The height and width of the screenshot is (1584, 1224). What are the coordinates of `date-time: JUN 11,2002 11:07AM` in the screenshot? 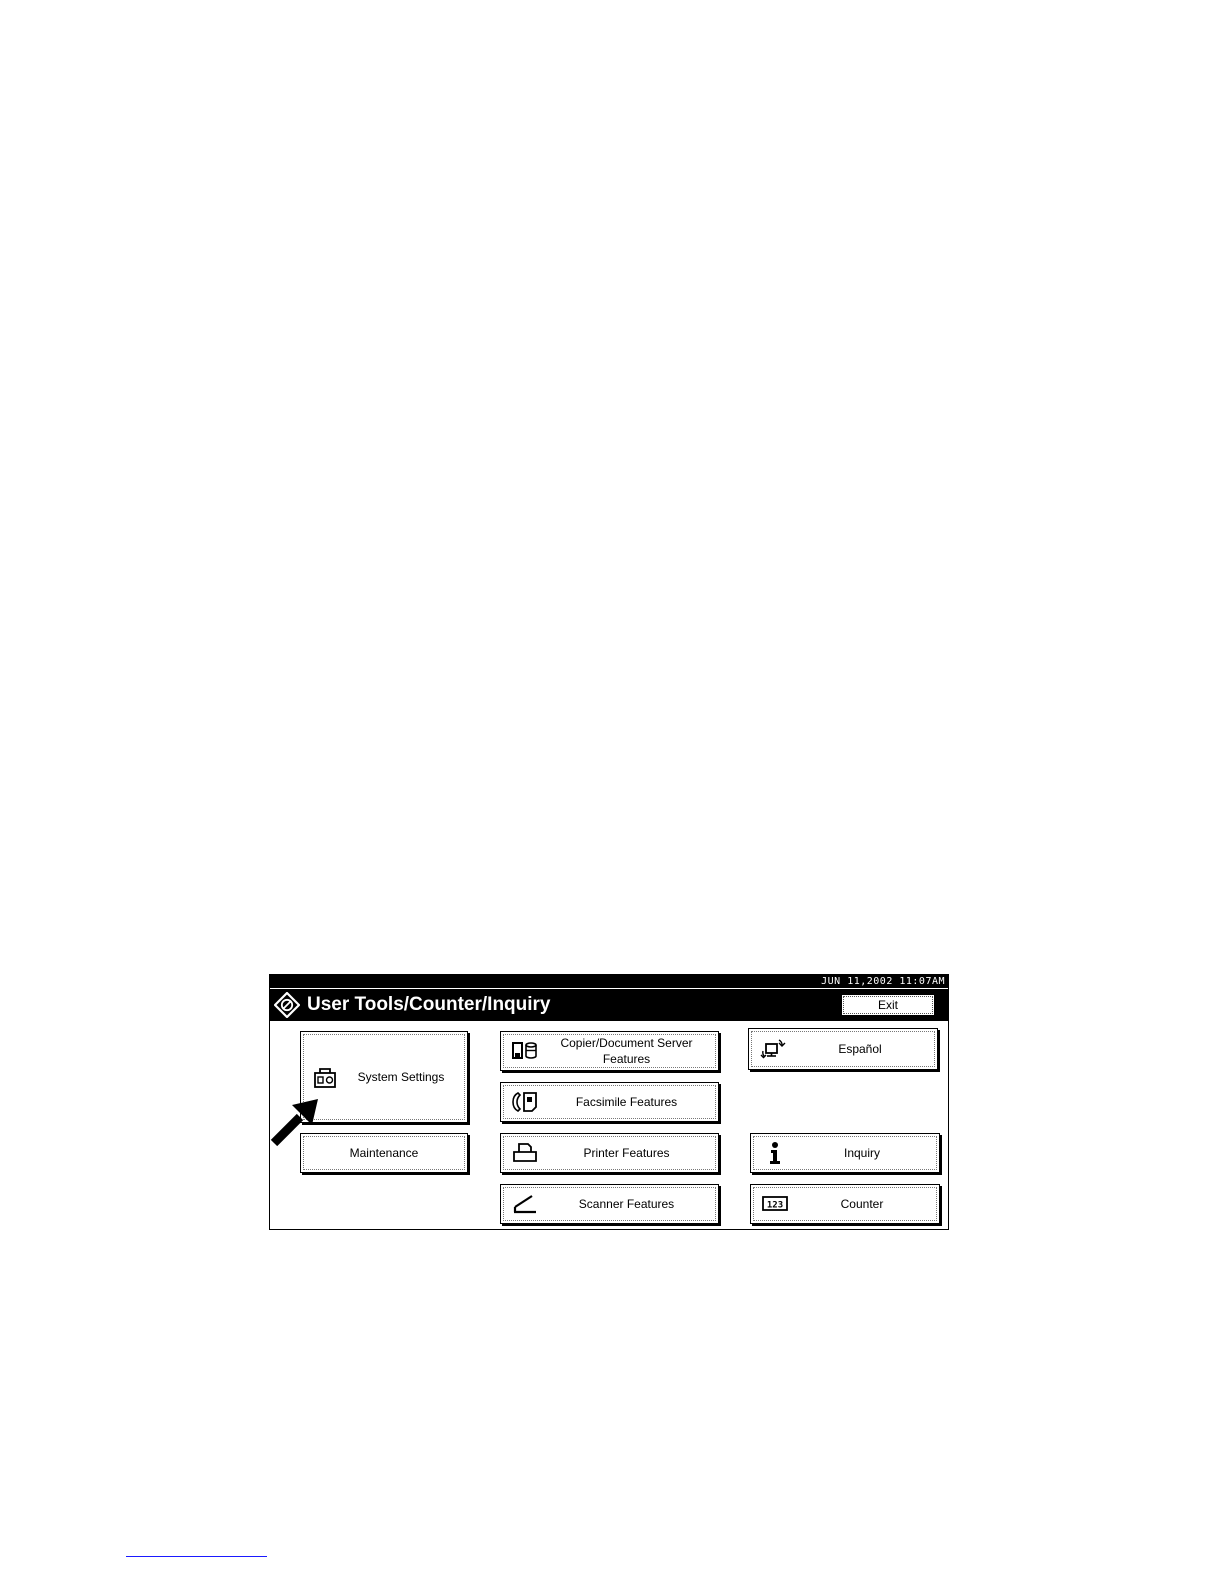 It's located at (609, 982).